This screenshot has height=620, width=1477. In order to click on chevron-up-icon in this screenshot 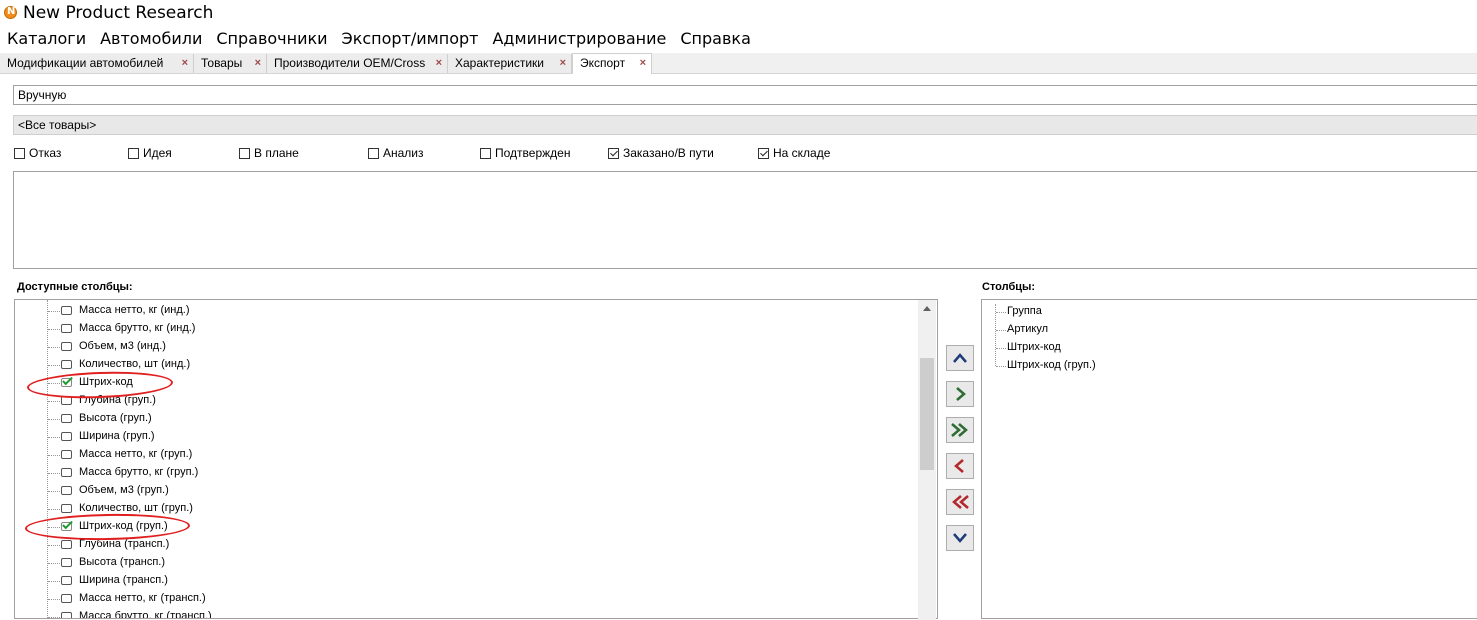, I will do `click(960, 358)`.